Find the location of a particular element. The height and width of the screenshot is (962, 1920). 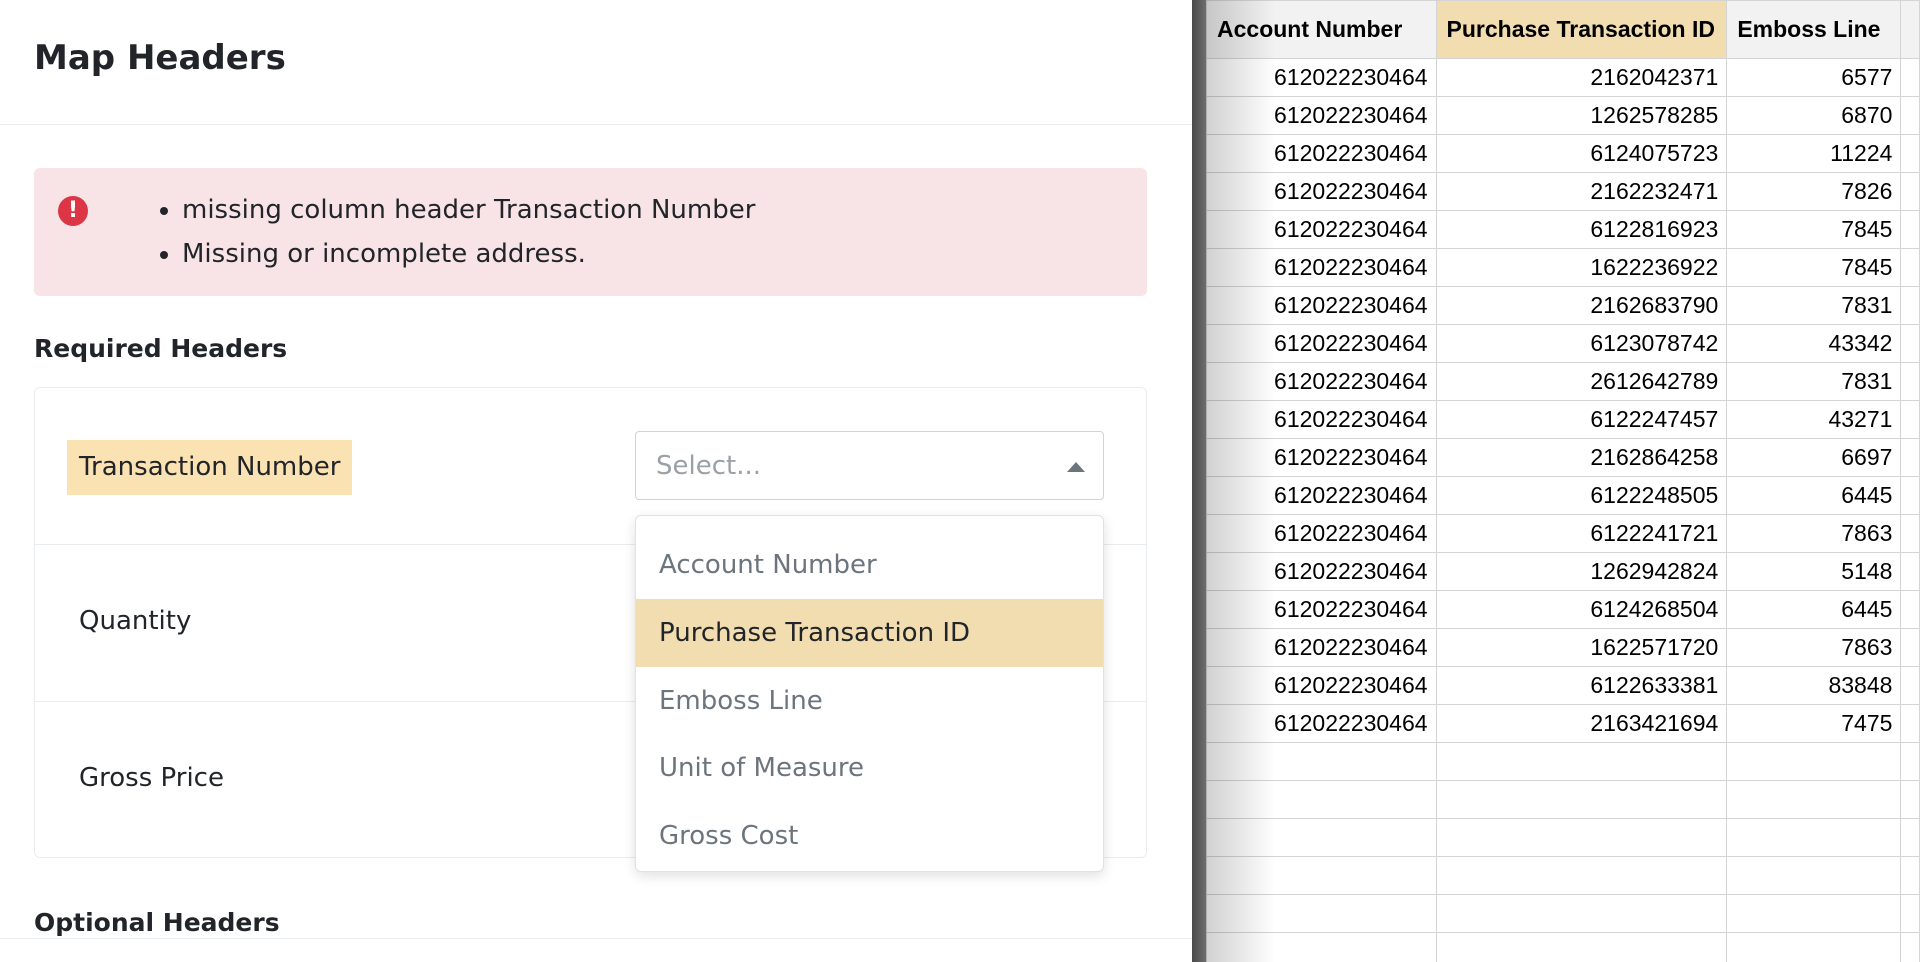

table-cell: 2162683790 is located at coordinates (1581, 305).